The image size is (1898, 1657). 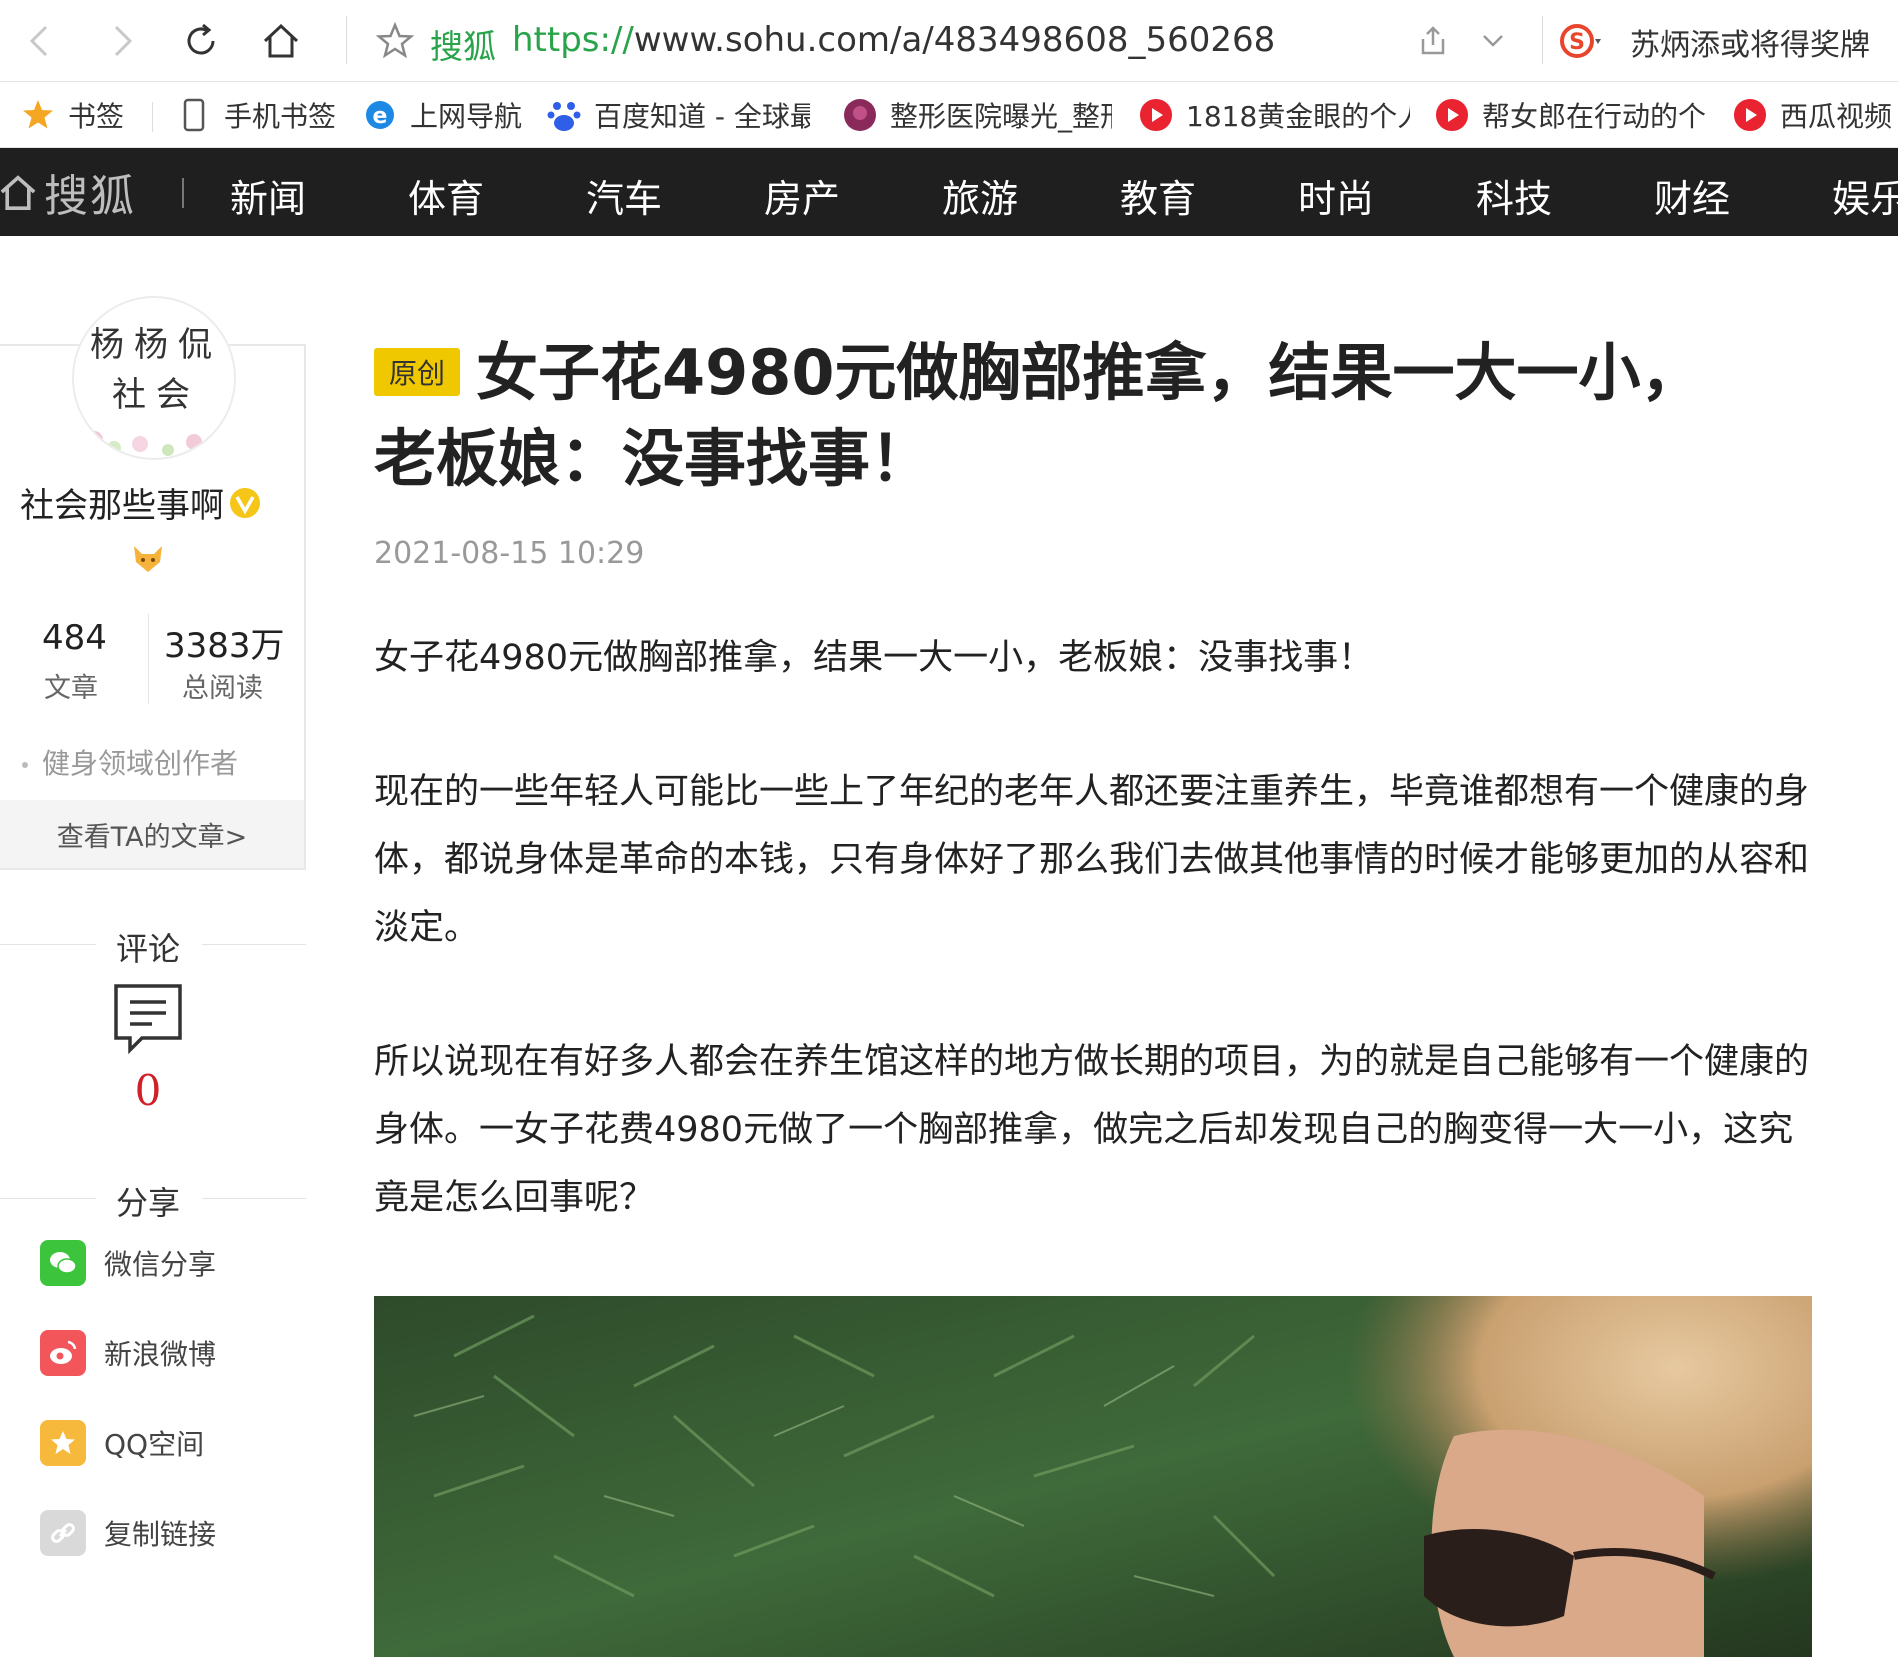 I want to click on address-bar-url: https://www.sohu.com/a/483498608_560268, so click(x=893, y=40).